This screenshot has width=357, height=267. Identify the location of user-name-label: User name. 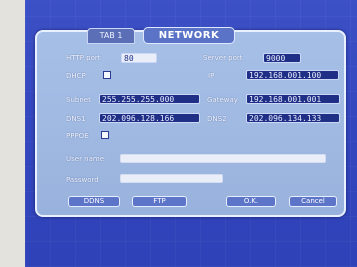
(85, 159).